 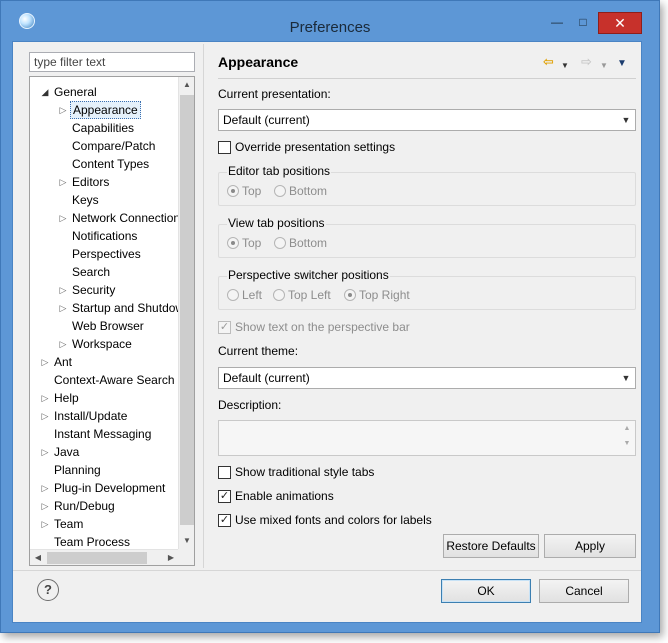 What do you see at coordinates (48, 590) in the screenshot?
I see `help-icon: ?` at bounding box center [48, 590].